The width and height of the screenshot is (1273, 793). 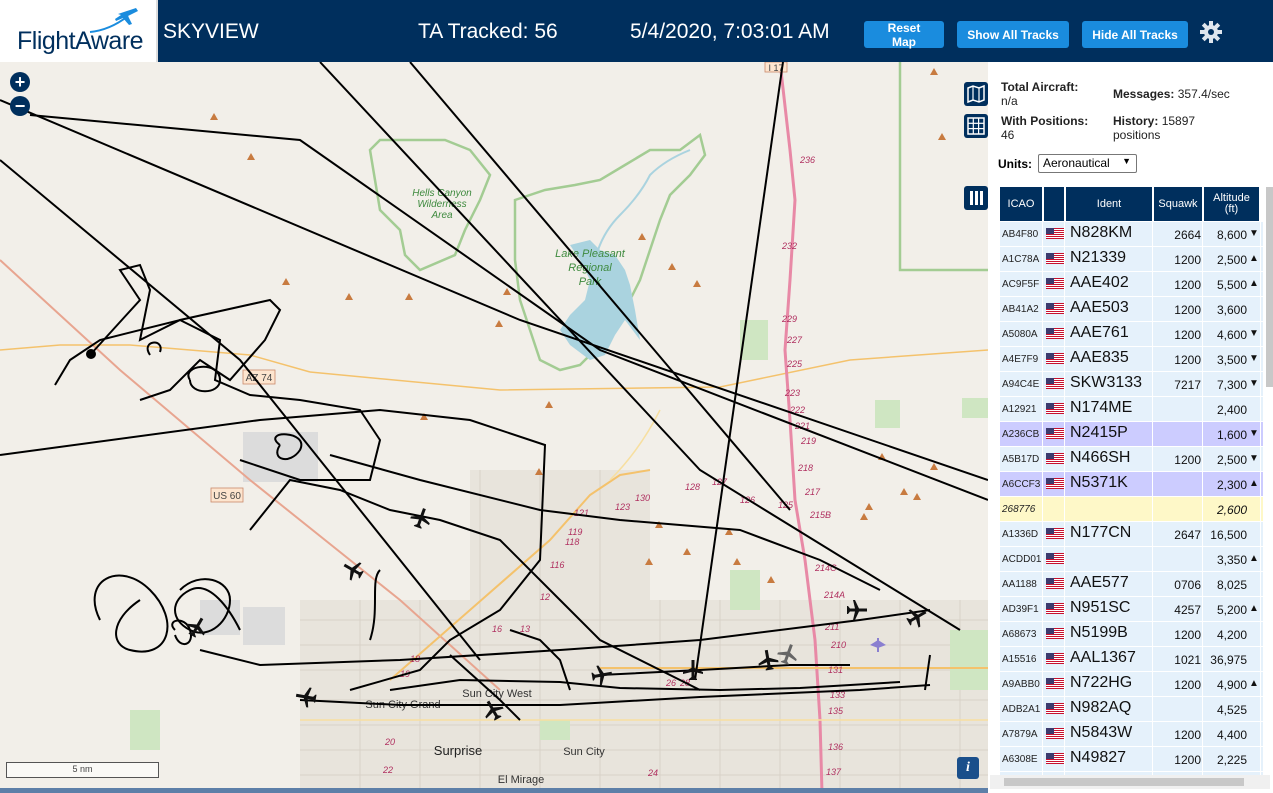 What do you see at coordinates (1131, 609) in the screenshot?
I see `aircraft-row: AD39F1 N951SC 4257 5,200 ▲` at bounding box center [1131, 609].